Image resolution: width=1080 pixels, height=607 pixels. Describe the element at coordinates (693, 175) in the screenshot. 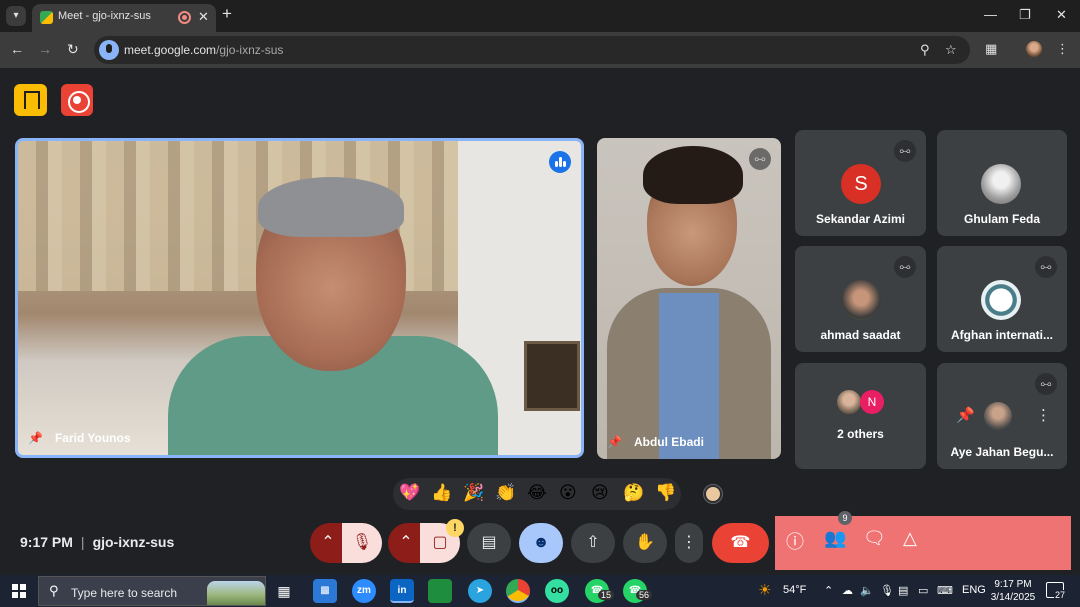

I see `participant-hair` at that location.